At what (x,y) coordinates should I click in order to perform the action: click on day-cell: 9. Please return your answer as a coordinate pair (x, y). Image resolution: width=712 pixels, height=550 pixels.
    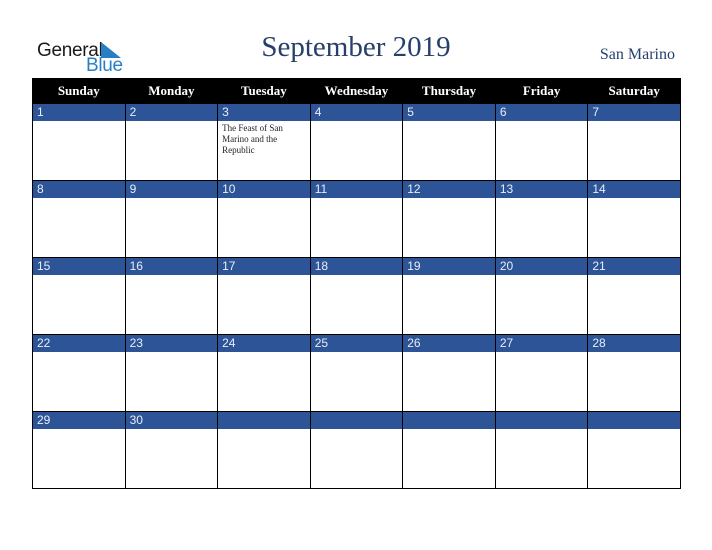
    Looking at the image, I should click on (171, 219).